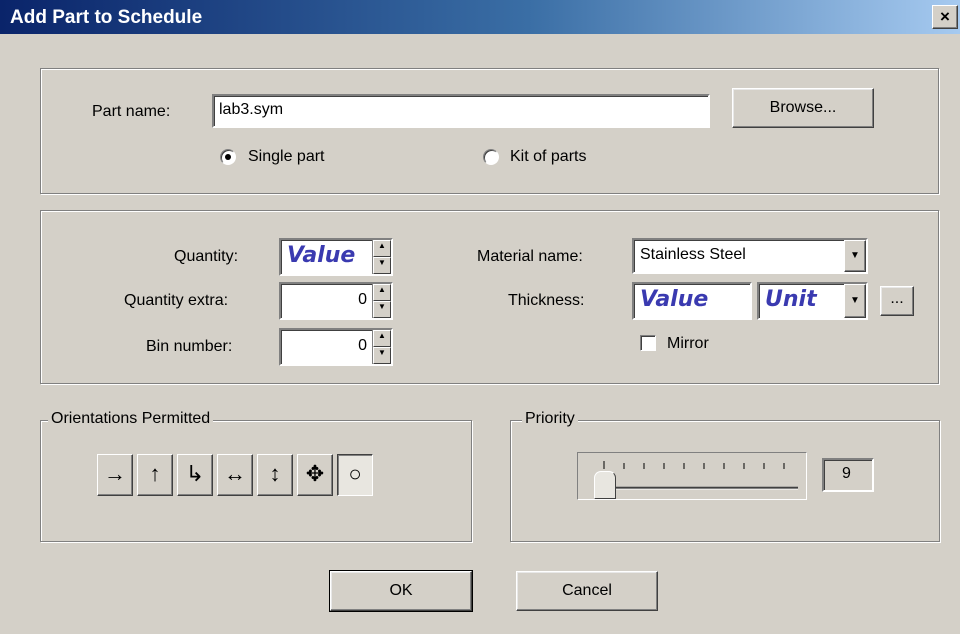 The width and height of the screenshot is (960, 634). I want to click on move-cross-icon: ✥, so click(315, 475).